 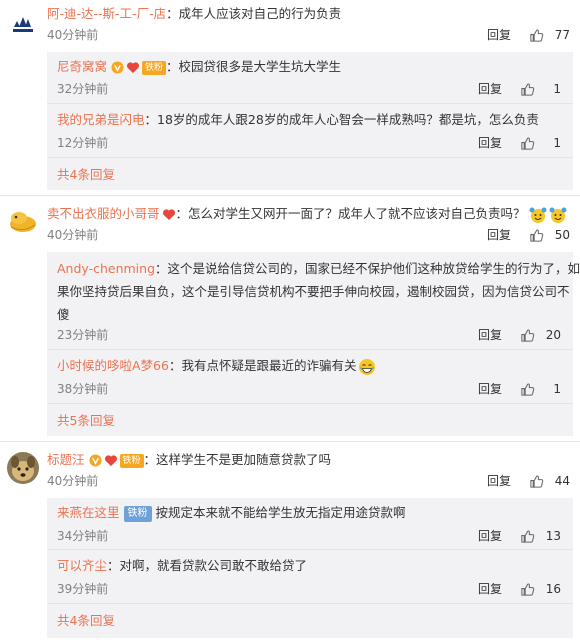 What do you see at coordinates (83, 335) in the screenshot?
I see `reply-time: 23分钟前` at bounding box center [83, 335].